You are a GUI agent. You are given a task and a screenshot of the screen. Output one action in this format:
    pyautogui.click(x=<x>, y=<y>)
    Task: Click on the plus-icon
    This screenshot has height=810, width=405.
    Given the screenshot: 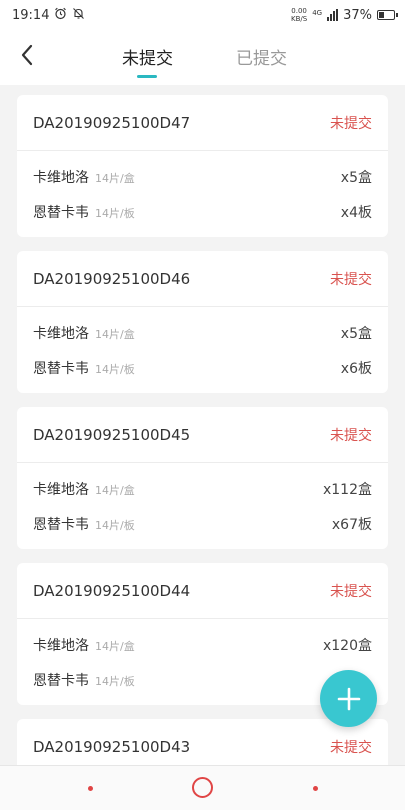 What is the action you would take?
    pyautogui.click(x=348, y=698)
    